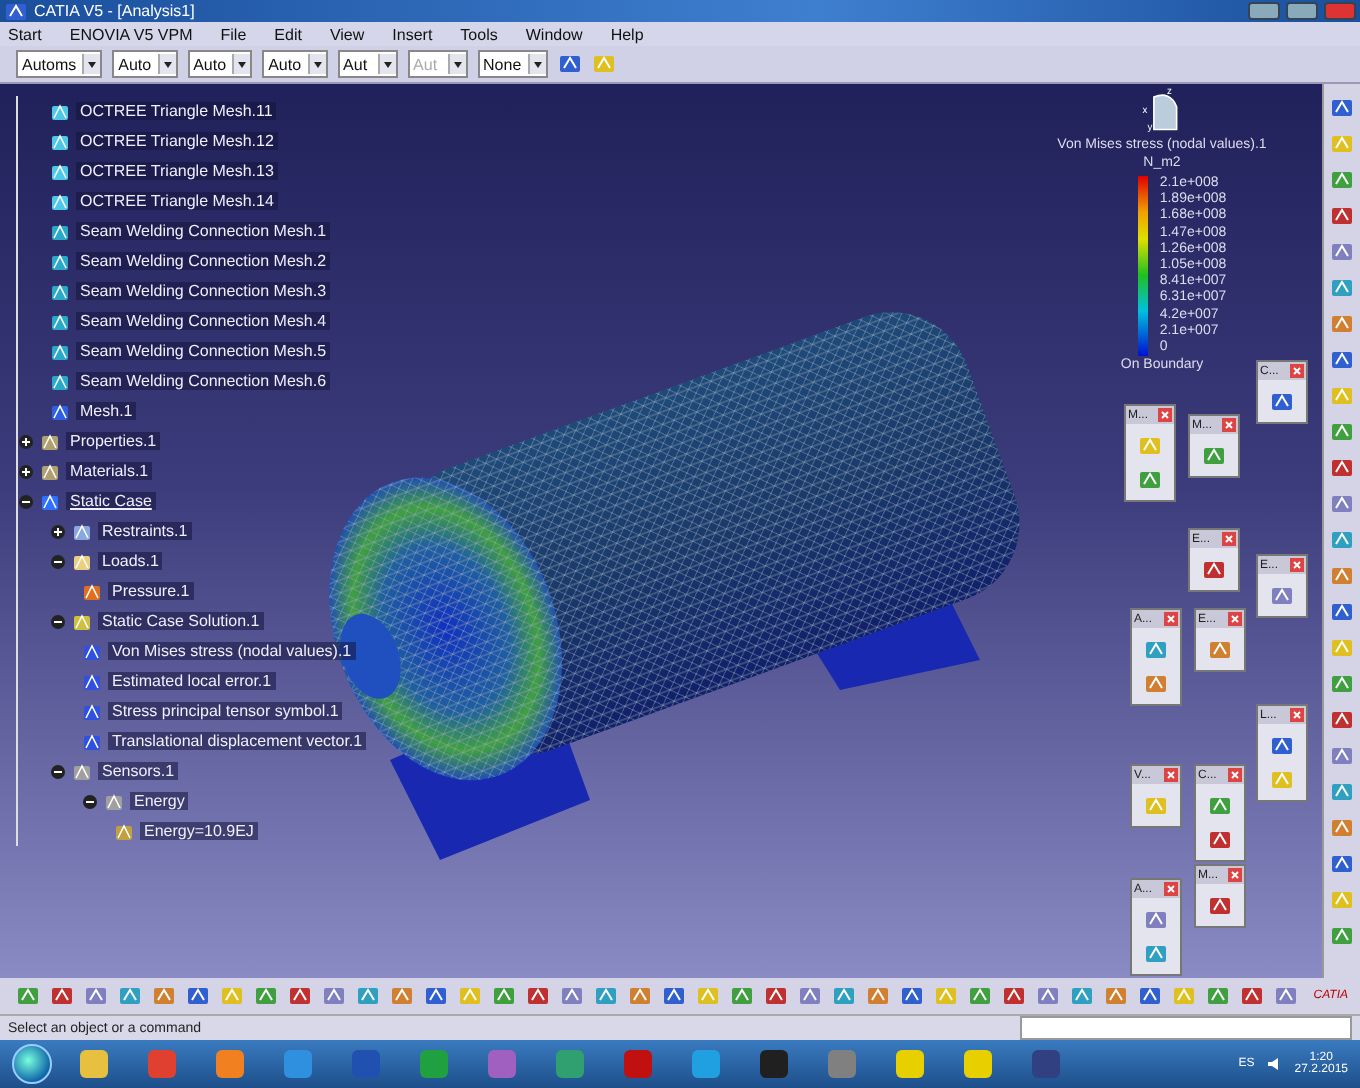  Describe the element at coordinates (232, 651) in the screenshot. I see `tree-node-label: Von Mises stress (nodal values).1` at that location.